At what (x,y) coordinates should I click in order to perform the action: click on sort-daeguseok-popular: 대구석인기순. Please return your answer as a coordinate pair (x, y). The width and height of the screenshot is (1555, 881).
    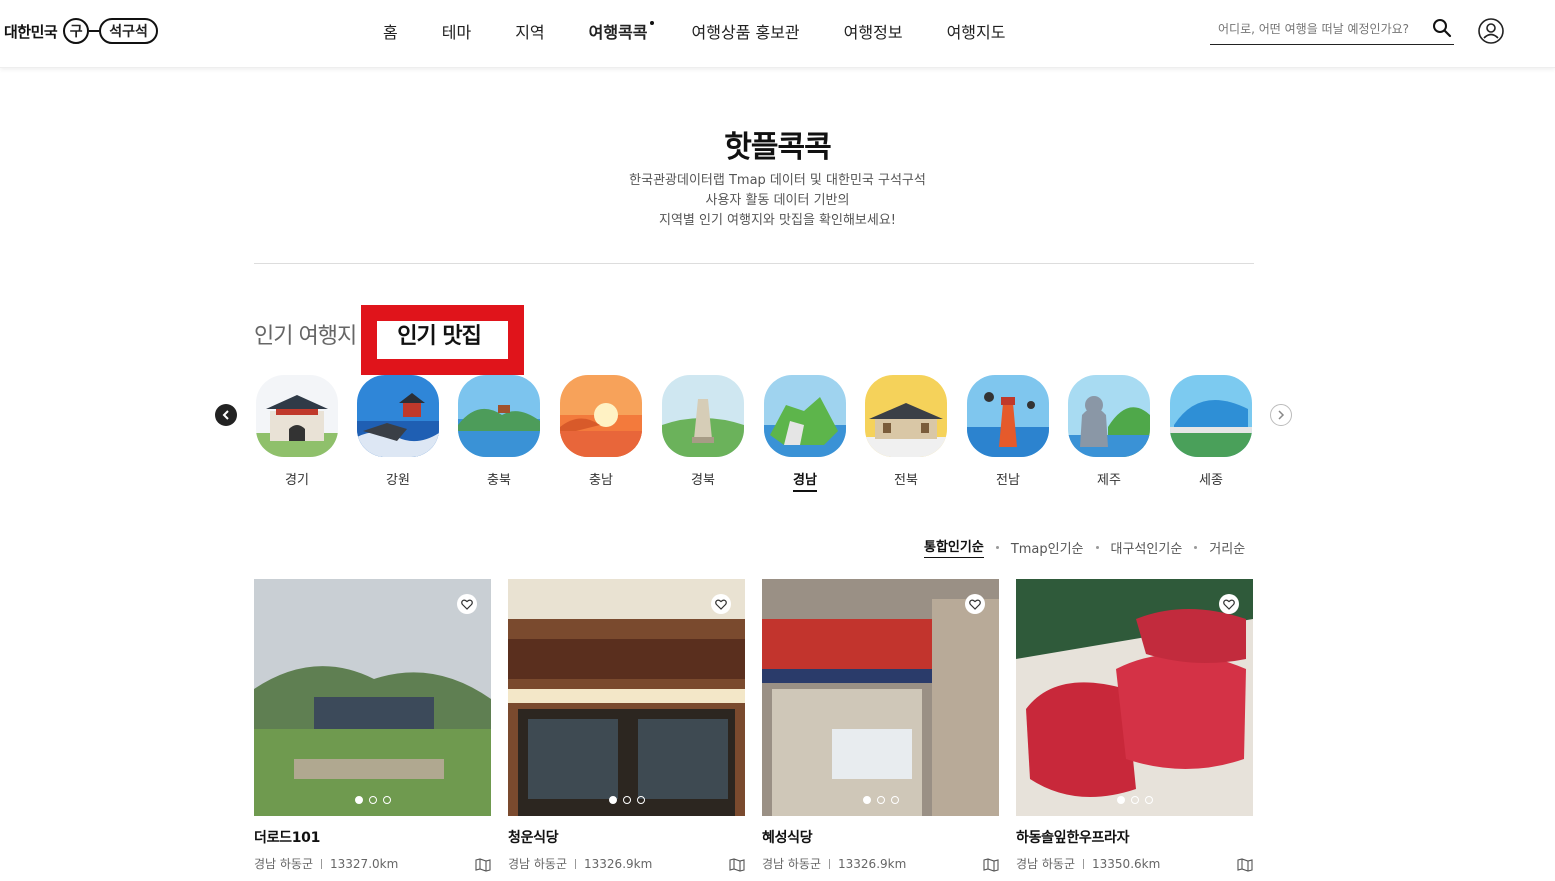
    Looking at the image, I should click on (1147, 547).